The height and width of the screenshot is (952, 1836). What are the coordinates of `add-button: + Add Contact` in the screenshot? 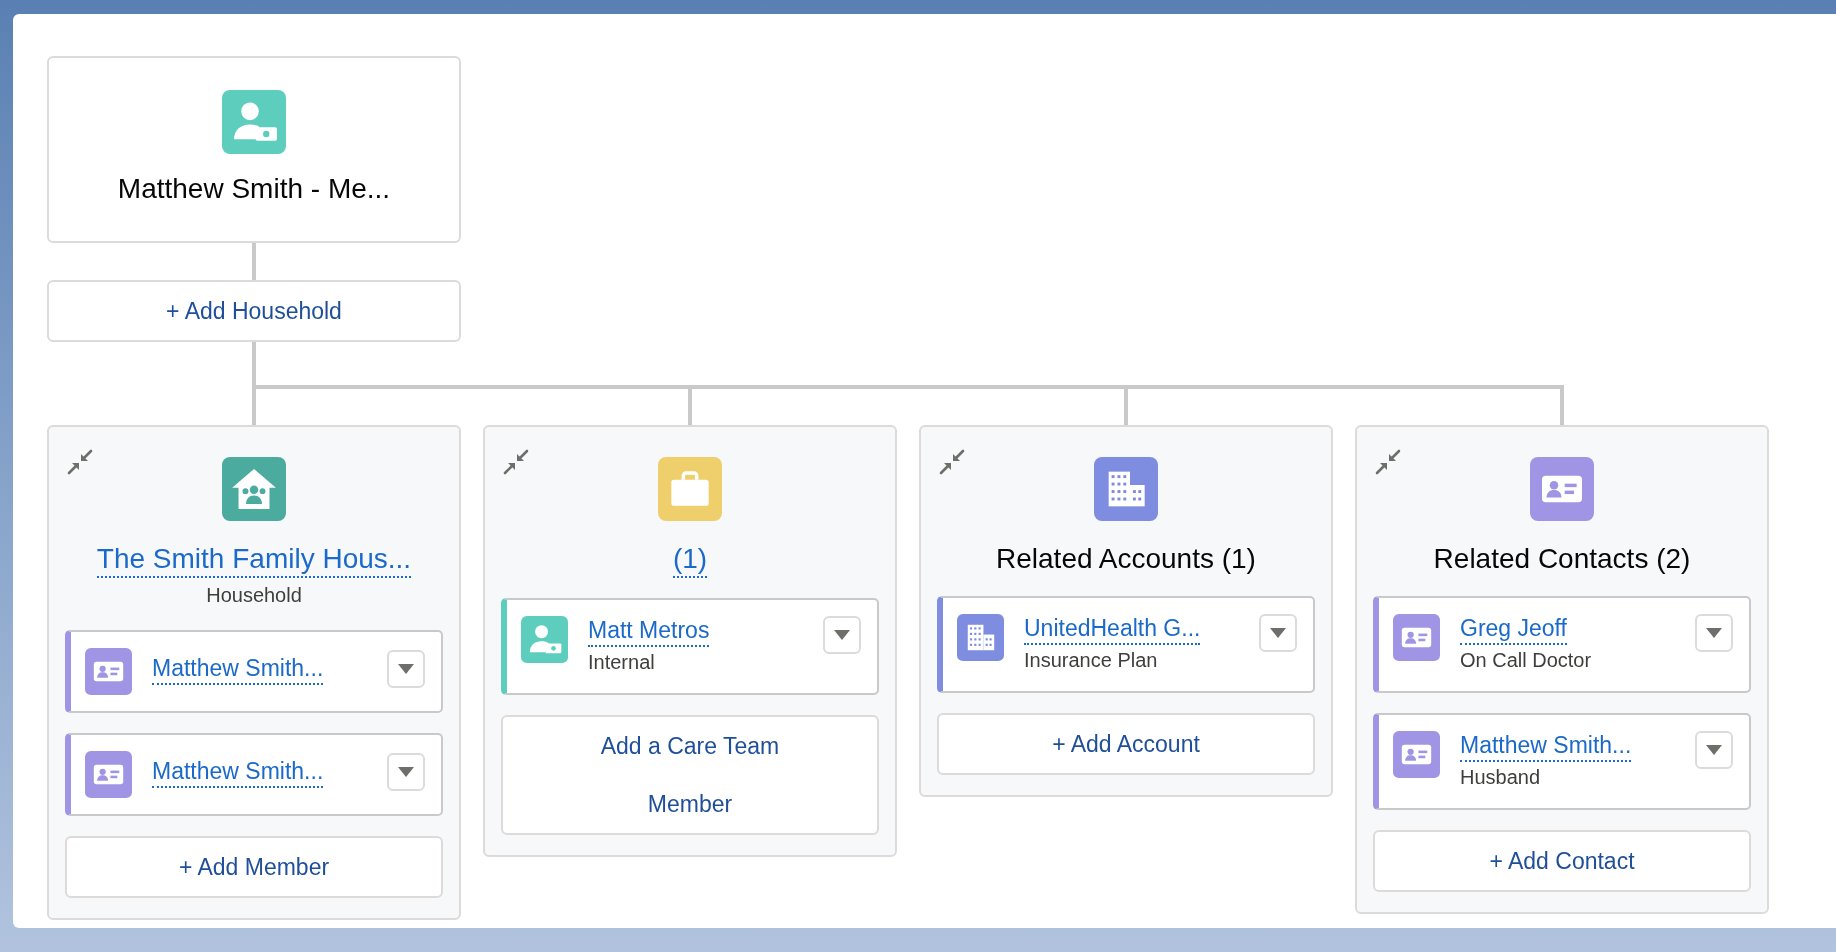 It's located at (1562, 860).